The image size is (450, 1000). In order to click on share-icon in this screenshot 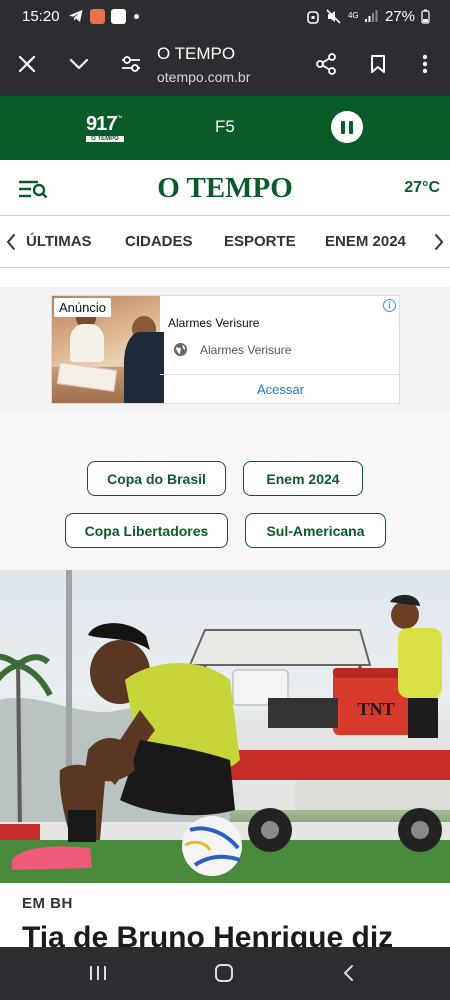, I will do `click(326, 64)`.